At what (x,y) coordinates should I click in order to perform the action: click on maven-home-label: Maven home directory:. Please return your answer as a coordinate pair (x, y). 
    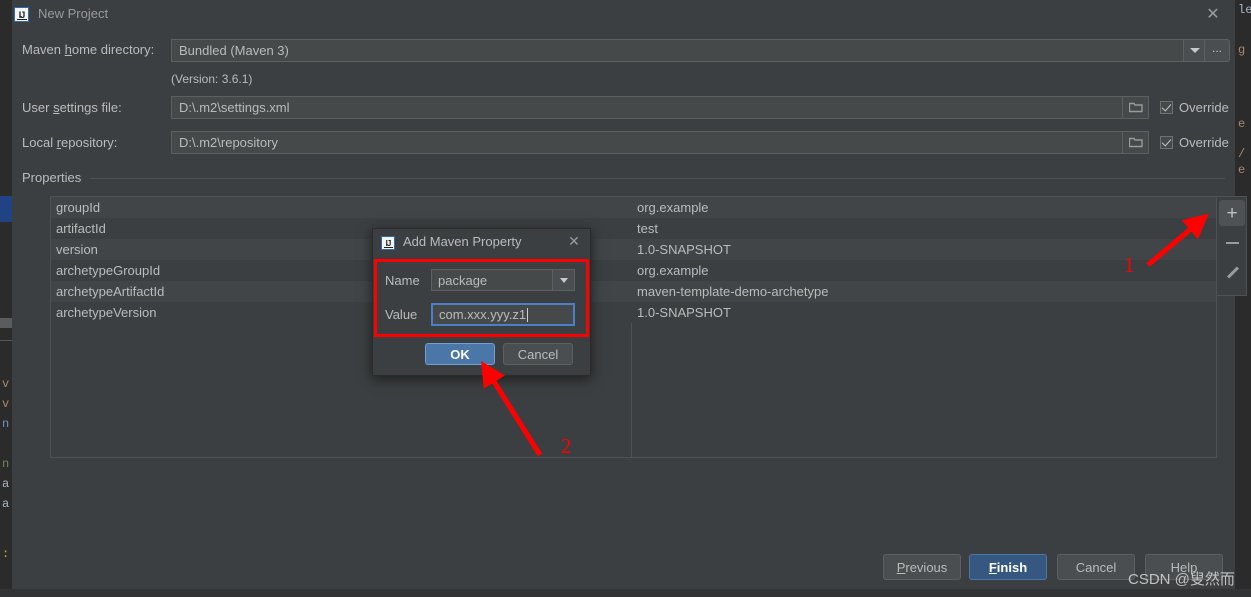
    Looking at the image, I should click on (88, 49).